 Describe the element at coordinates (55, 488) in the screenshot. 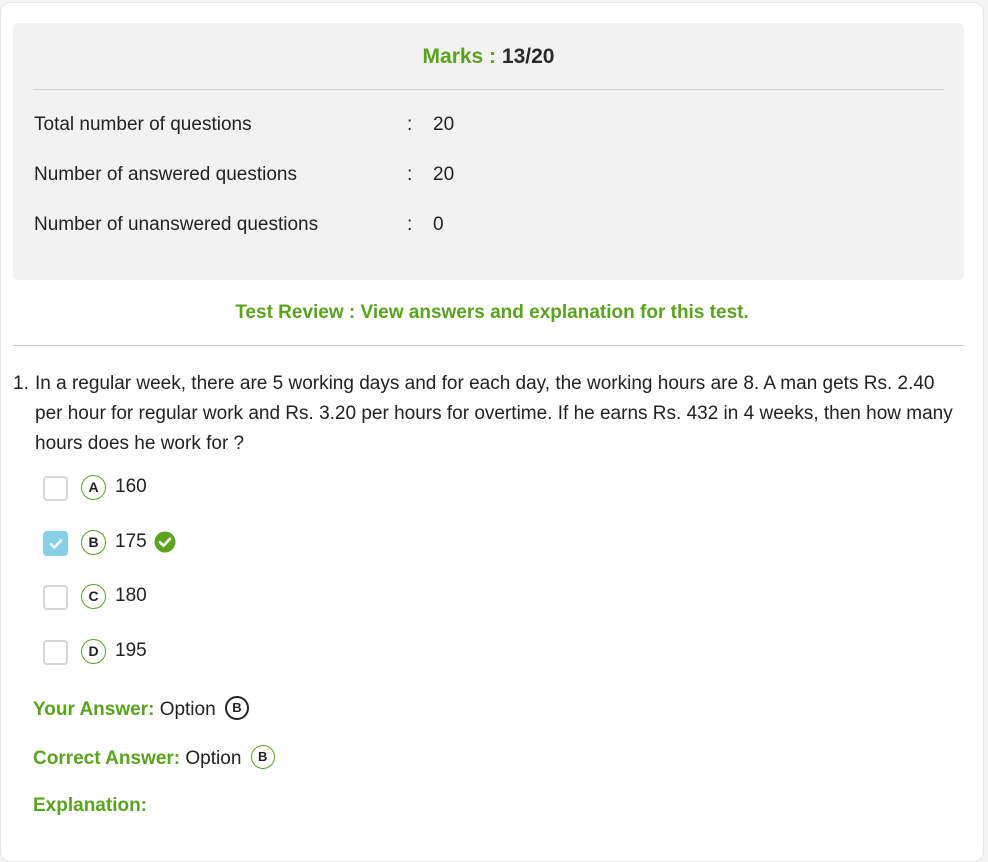

I see `option-a-checkbox` at that location.